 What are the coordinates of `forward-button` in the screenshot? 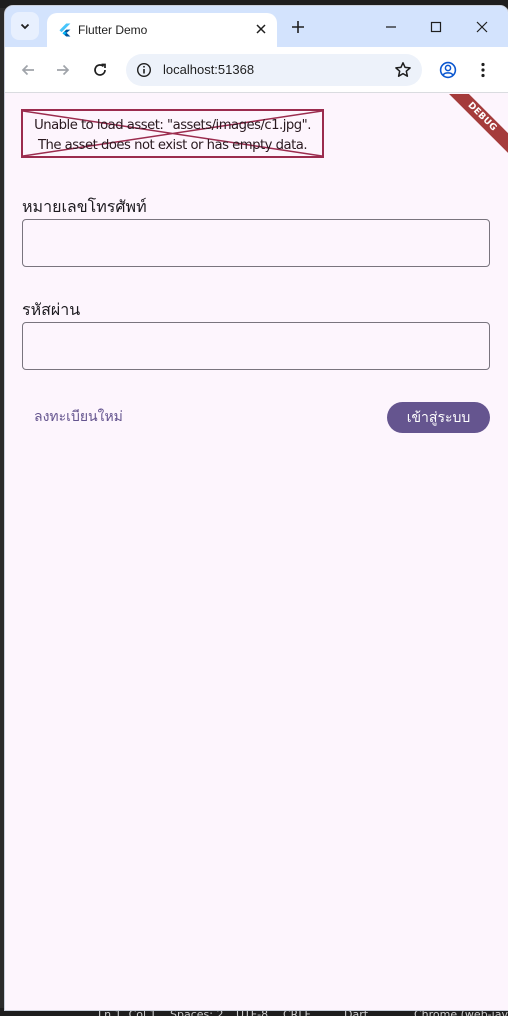 It's located at (63, 70).